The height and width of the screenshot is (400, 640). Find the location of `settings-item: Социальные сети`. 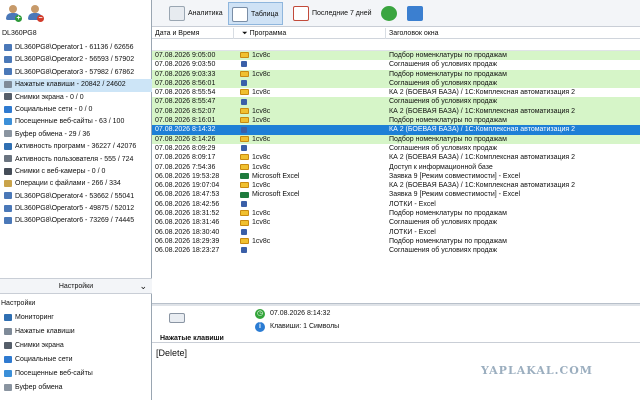

settings-item: Социальные сети is located at coordinates (76, 360).